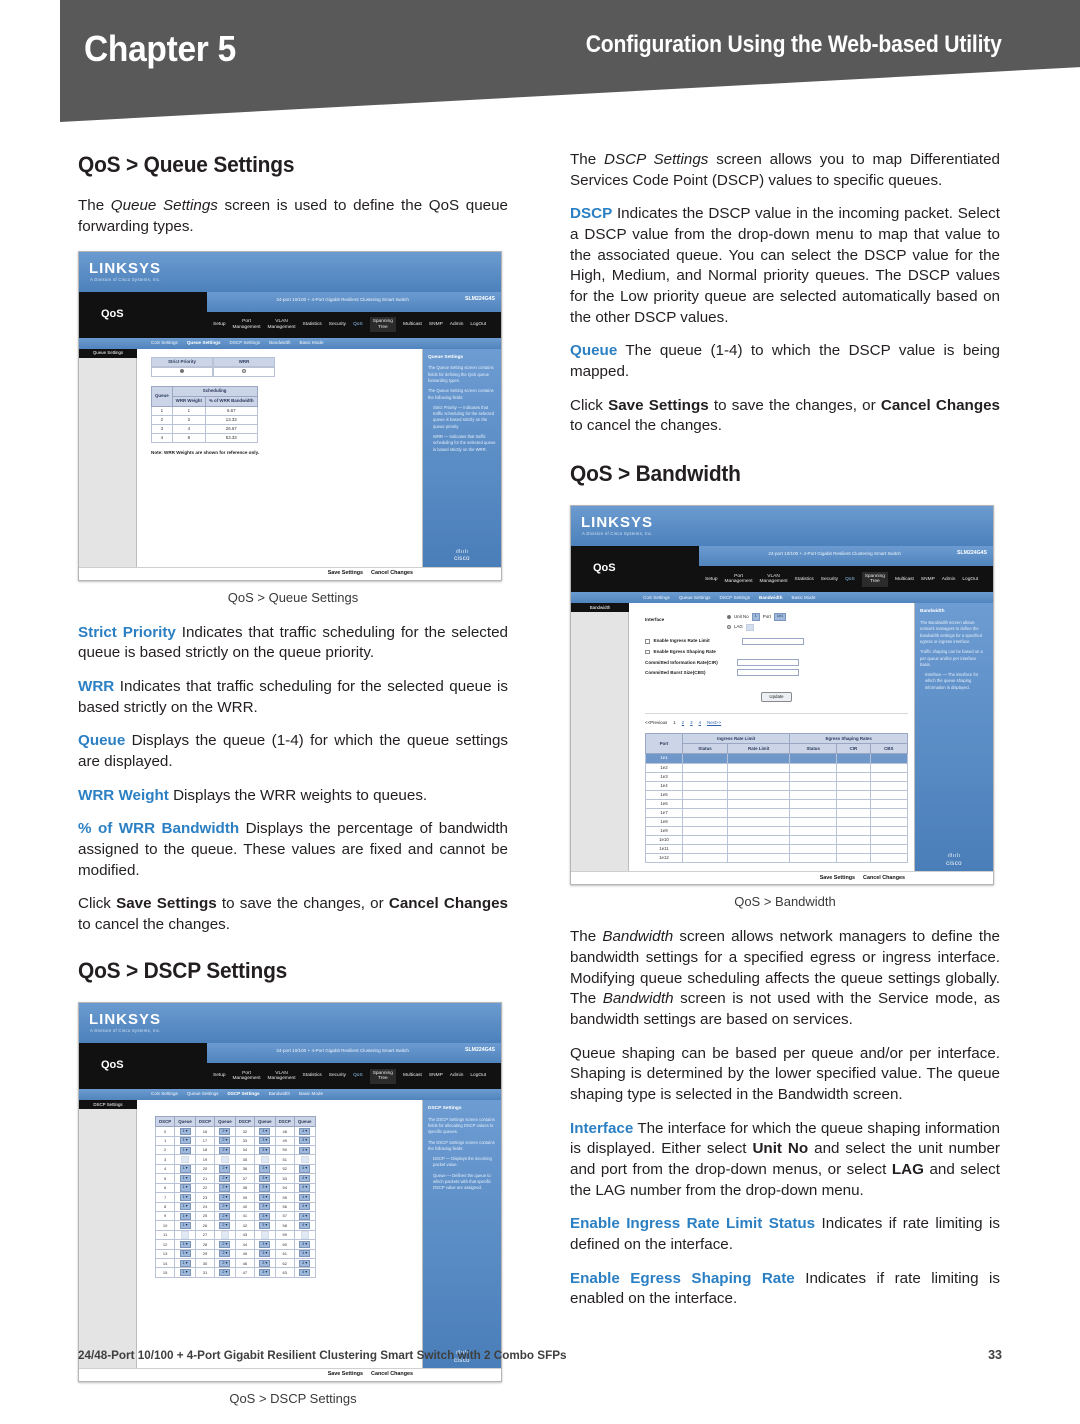 Image resolution: width=1080 pixels, height=1424 pixels. What do you see at coordinates (203, 1094) in the screenshot?
I see `subnav-queue-settings: Queue Settings` at bounding box center [203, 1094].